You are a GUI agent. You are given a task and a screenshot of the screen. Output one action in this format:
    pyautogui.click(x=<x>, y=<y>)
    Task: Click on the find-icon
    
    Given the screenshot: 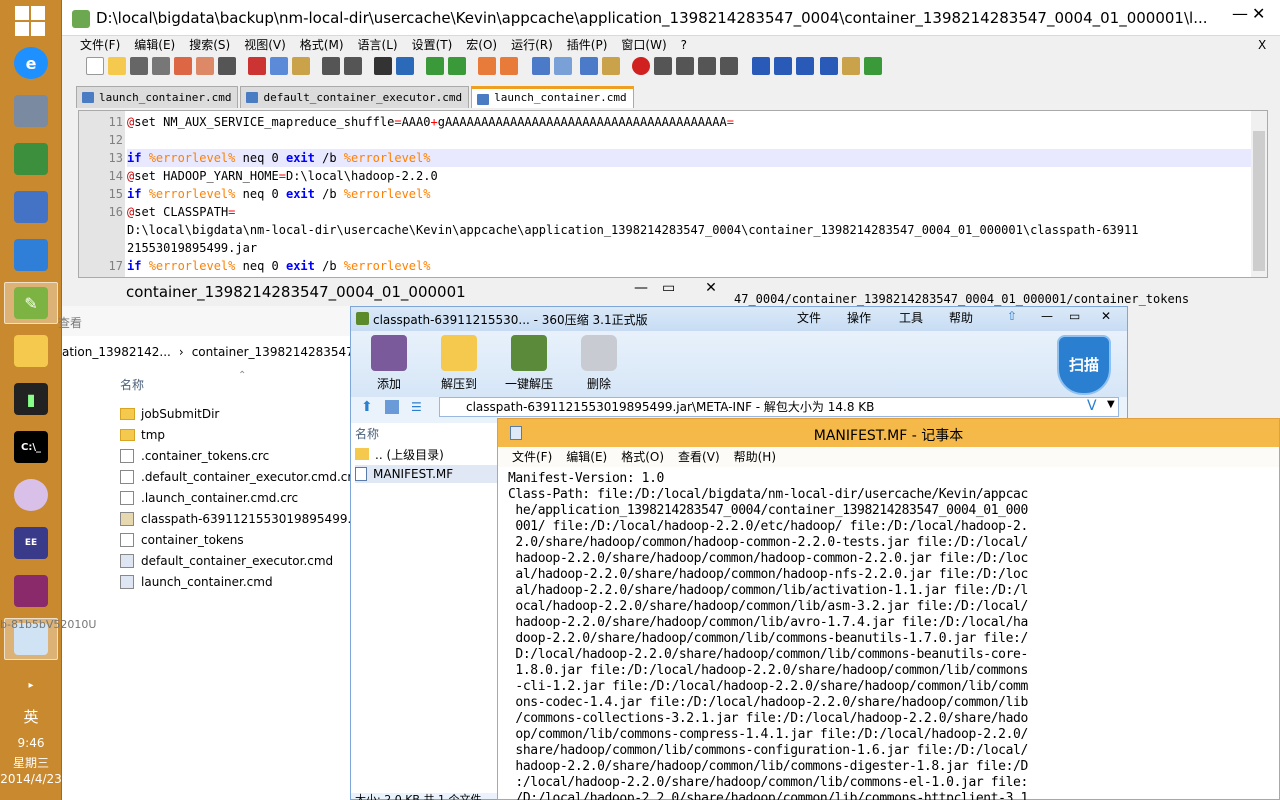 What is the action you would take?
    pyautogui.click(x=383, y=66)
    